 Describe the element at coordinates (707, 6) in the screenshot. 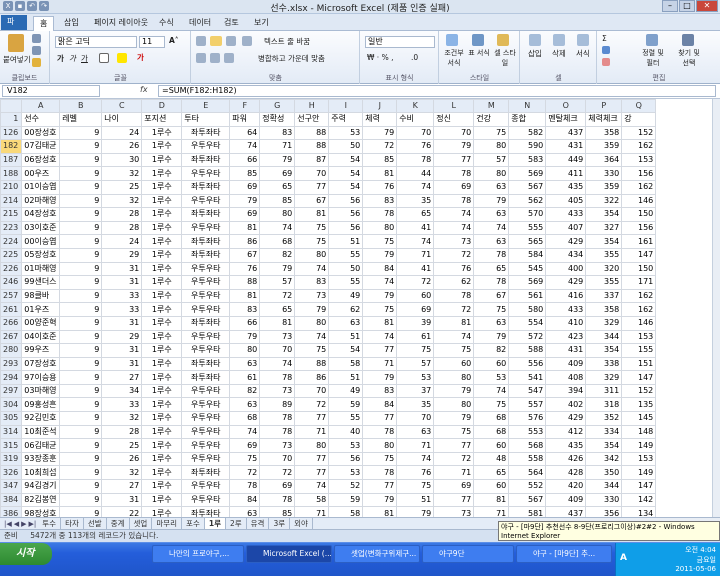

I see `close-button: ✕` at that location.